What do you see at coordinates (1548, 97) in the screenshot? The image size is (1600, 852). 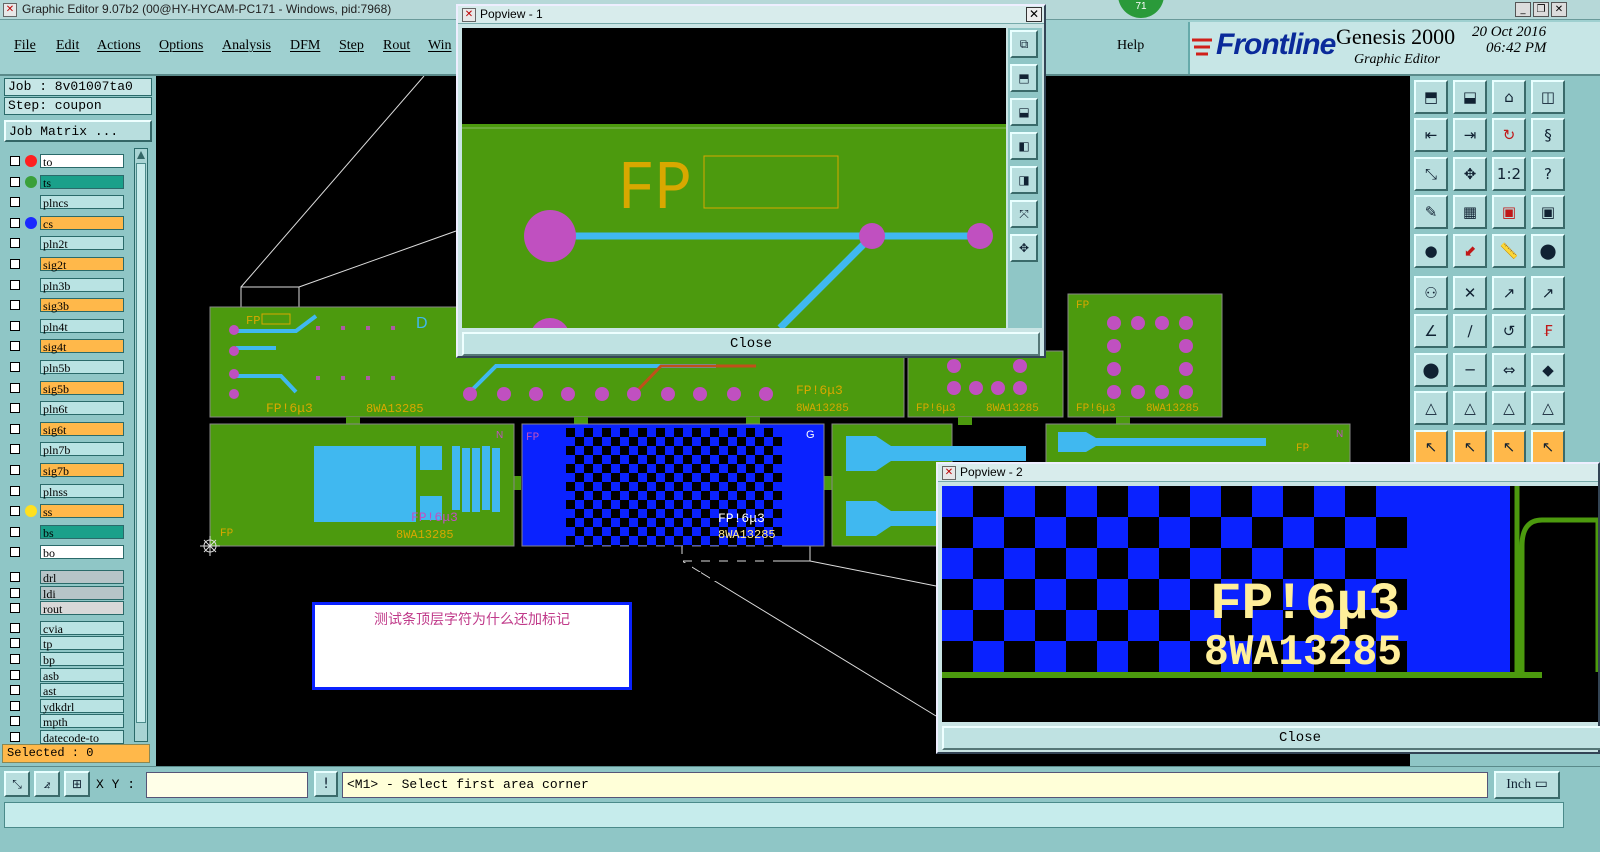 I see `split-view-icon: ◫` at bounding box center [1548, 97].